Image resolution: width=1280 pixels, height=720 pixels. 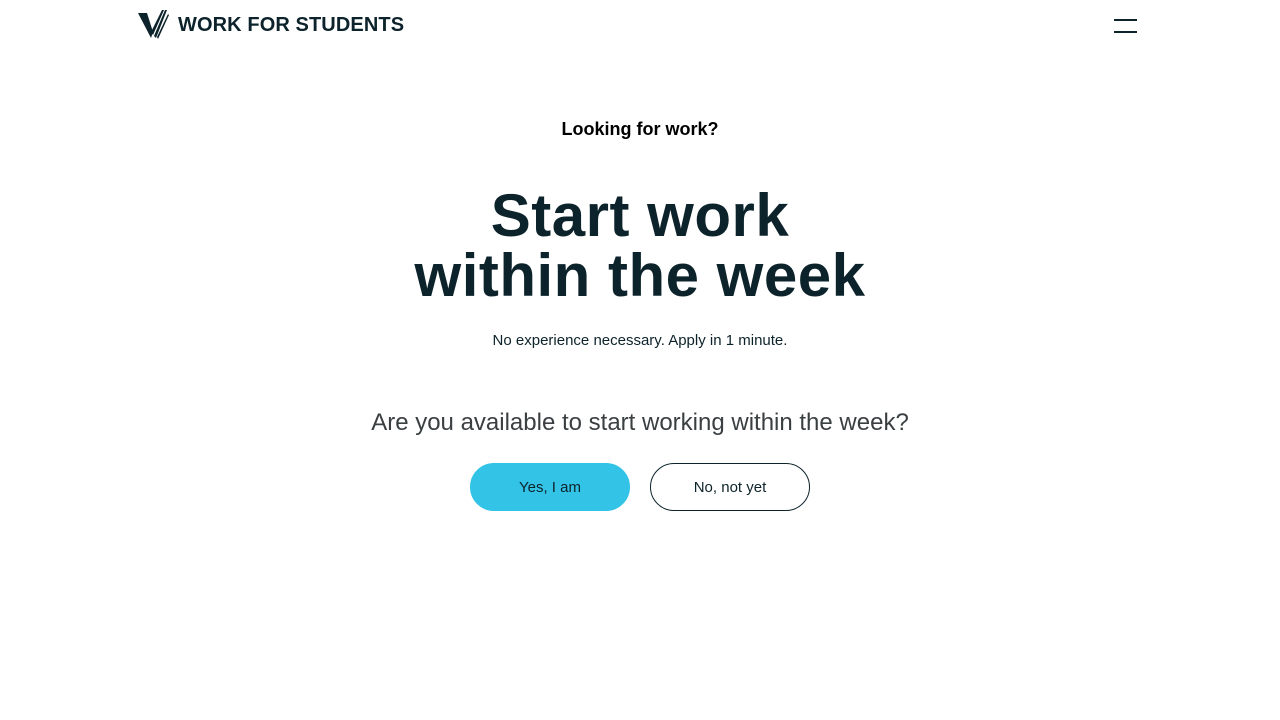 I want to click on headline-line-1: Start work, so click(x=640, y=215).